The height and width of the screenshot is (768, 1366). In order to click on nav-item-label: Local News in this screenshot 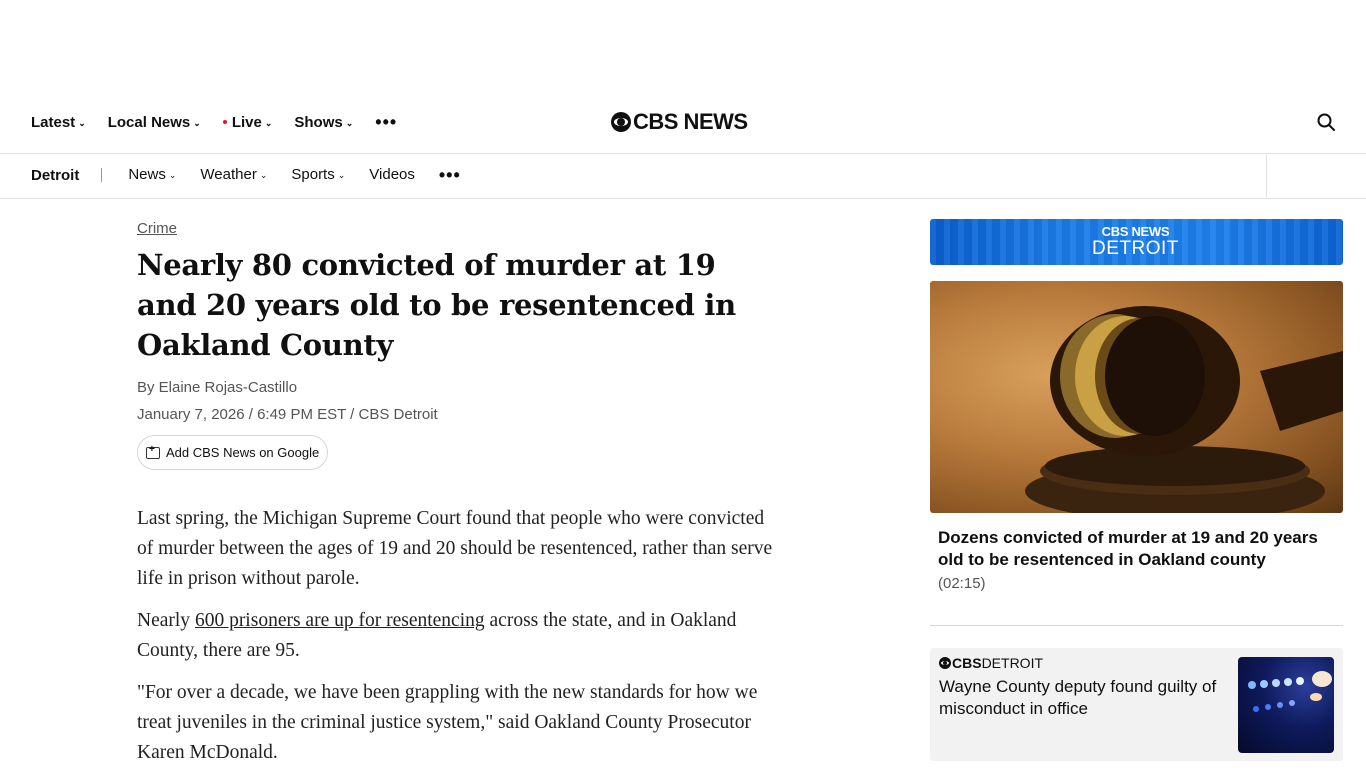, I will do `click(149, 122)`.